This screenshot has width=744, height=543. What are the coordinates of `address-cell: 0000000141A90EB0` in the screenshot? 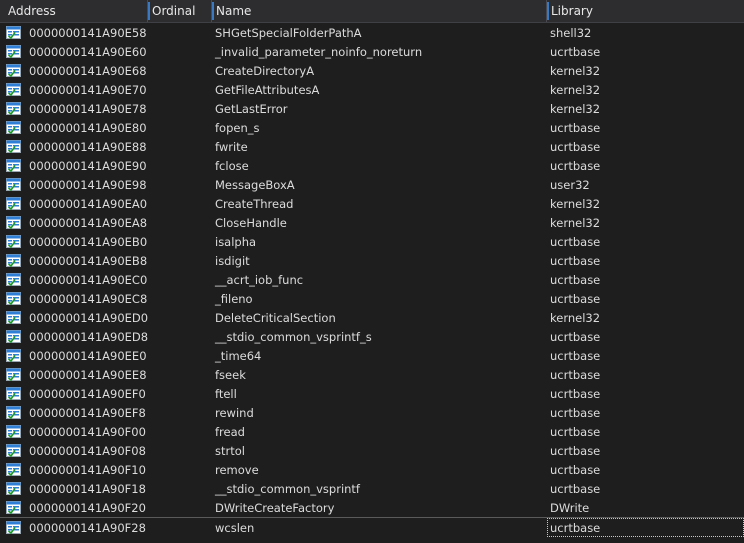 It's located at (74, 242).